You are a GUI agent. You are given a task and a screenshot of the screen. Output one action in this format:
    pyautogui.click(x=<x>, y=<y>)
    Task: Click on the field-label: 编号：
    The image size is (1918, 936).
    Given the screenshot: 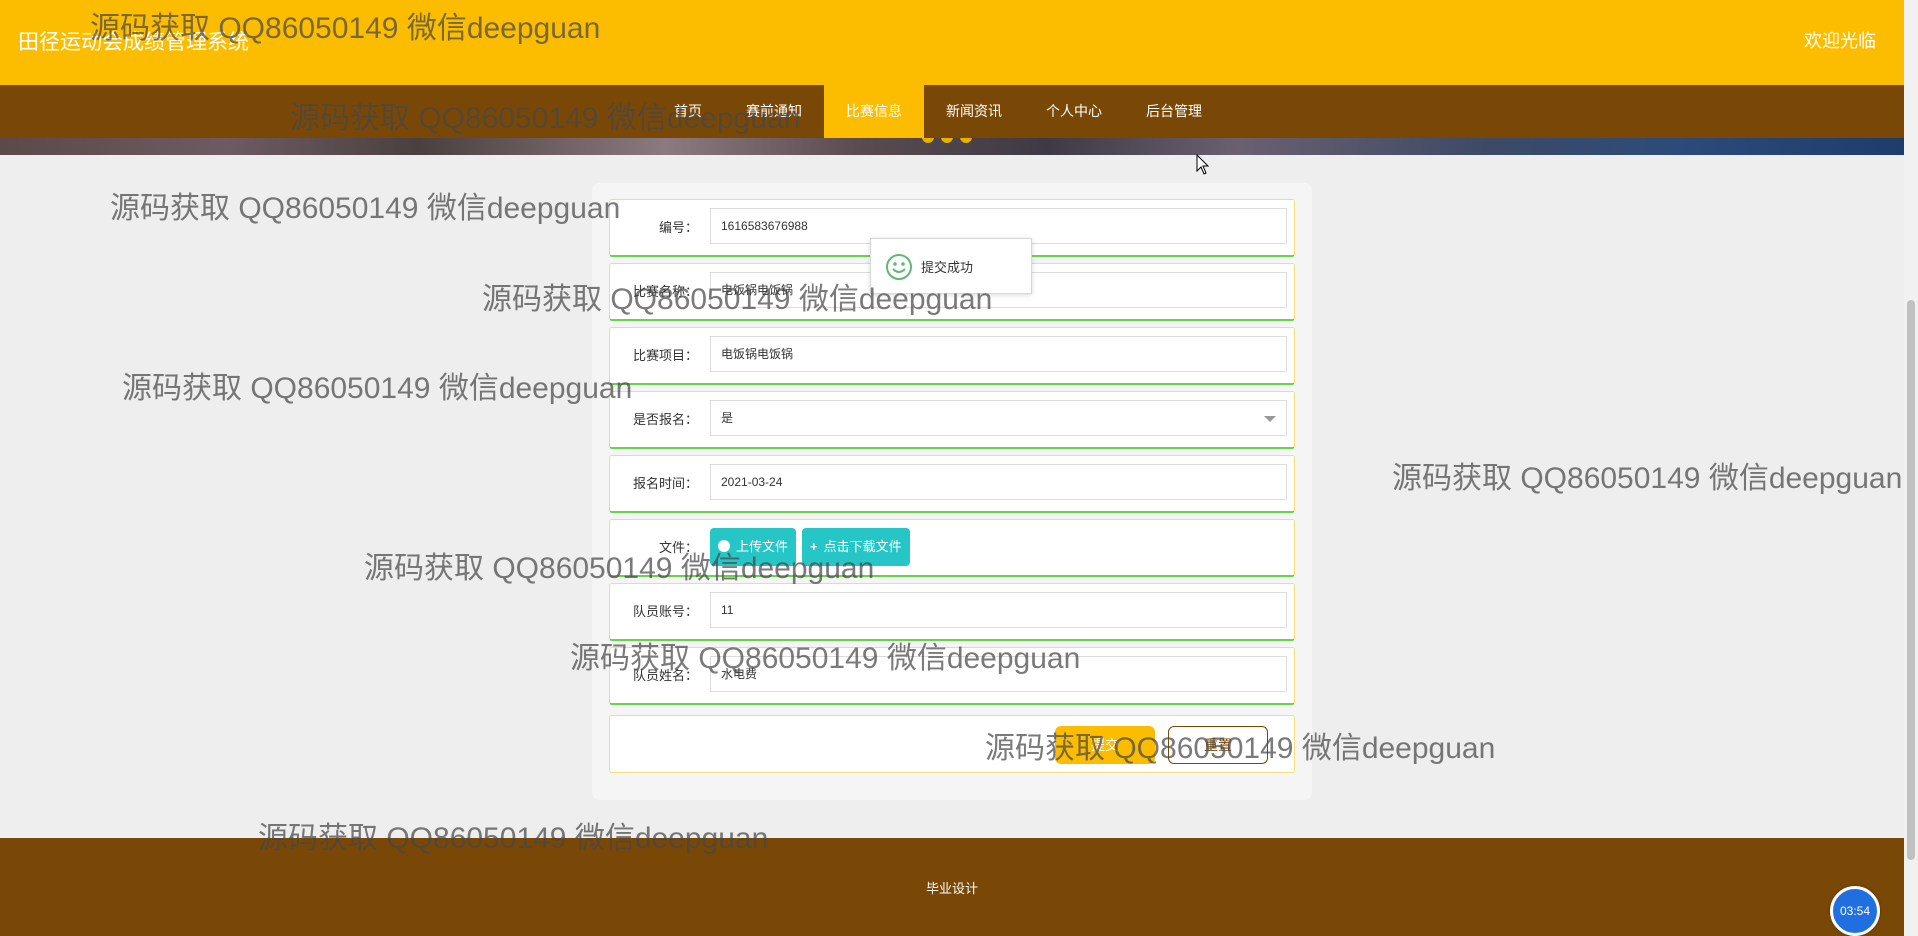 What is the action you would take?
    pyautogui.click(x=678, y=227)
    